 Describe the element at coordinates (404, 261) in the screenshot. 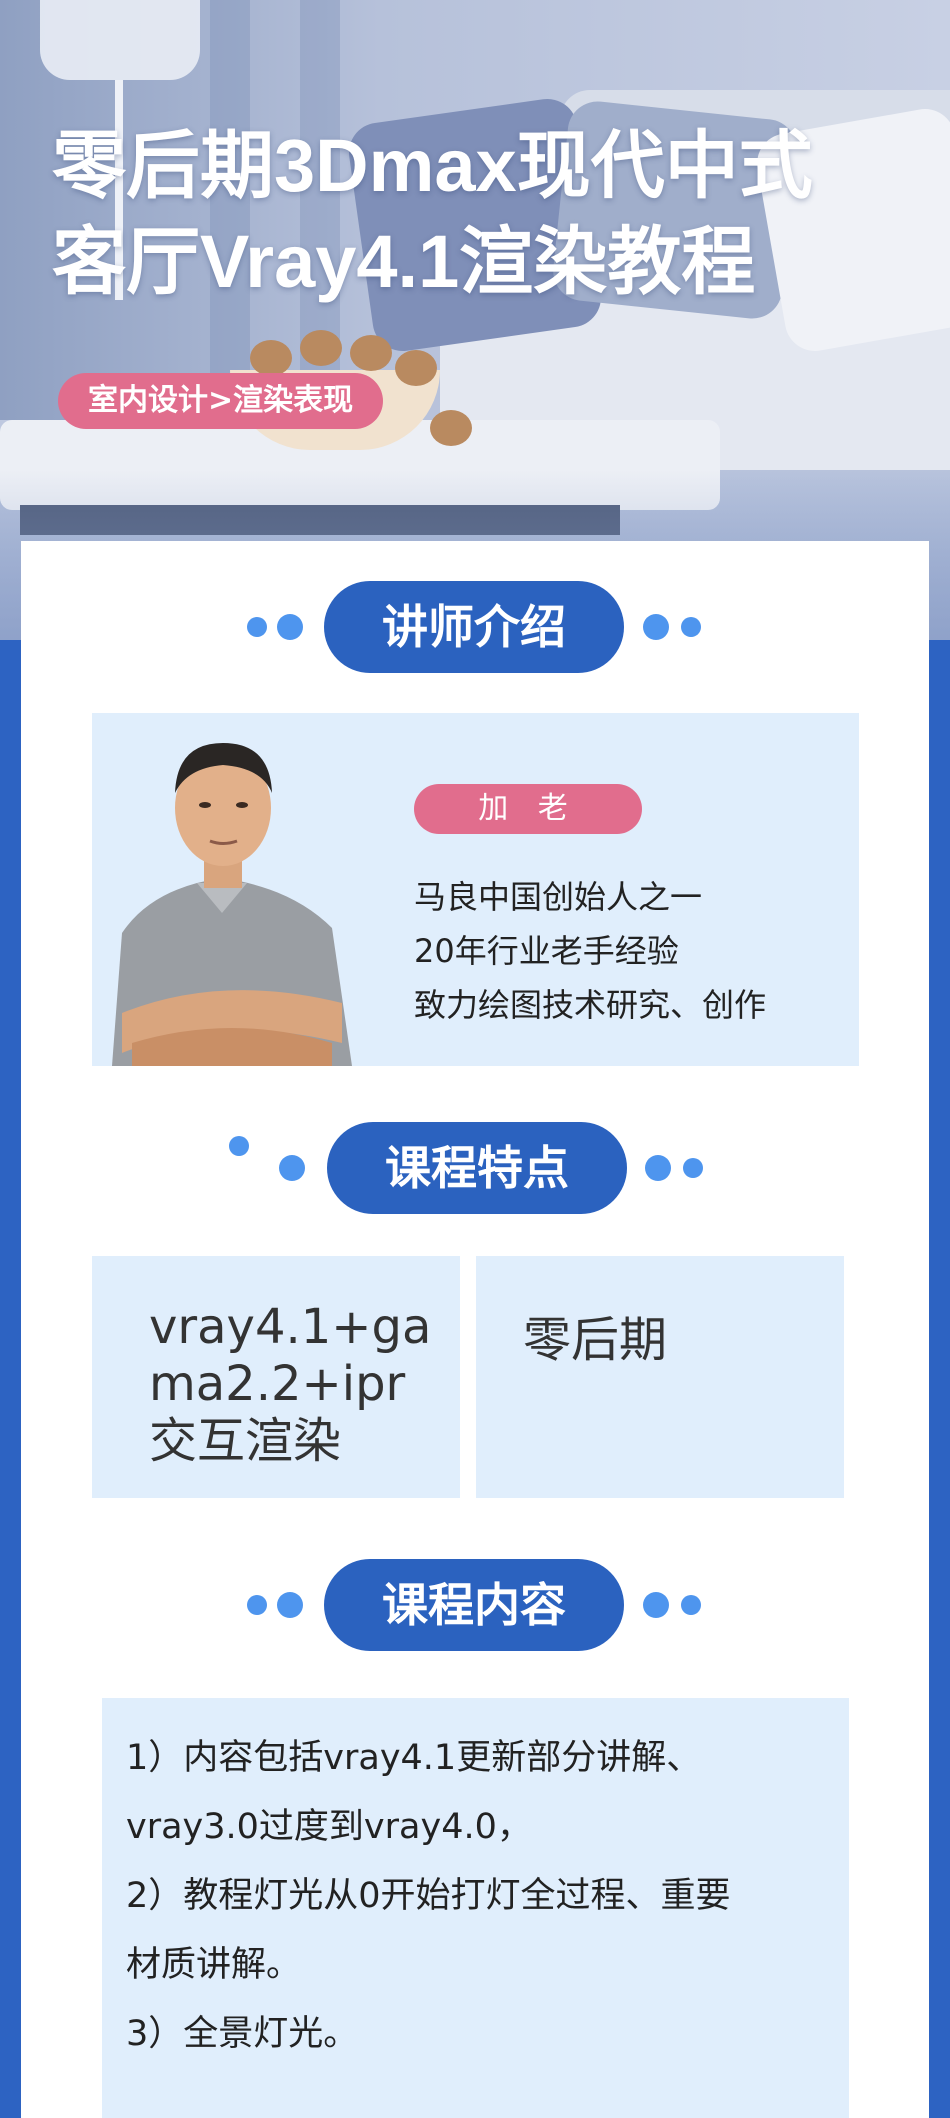

I see `page-title-line2: 客厅Vray4.1渲染教程` at that location.